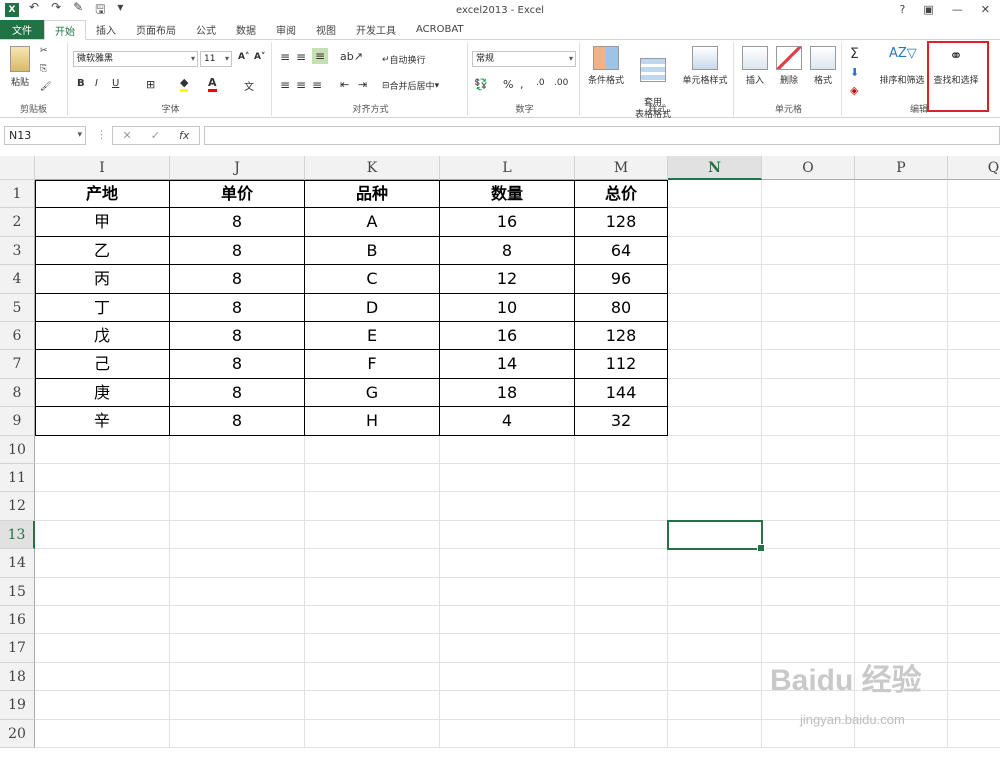 The width and height of the screenshot is (1000, 758). Describe the element at coordinates (901, 251) in the screenshot. I see `cell-p3` at that location.